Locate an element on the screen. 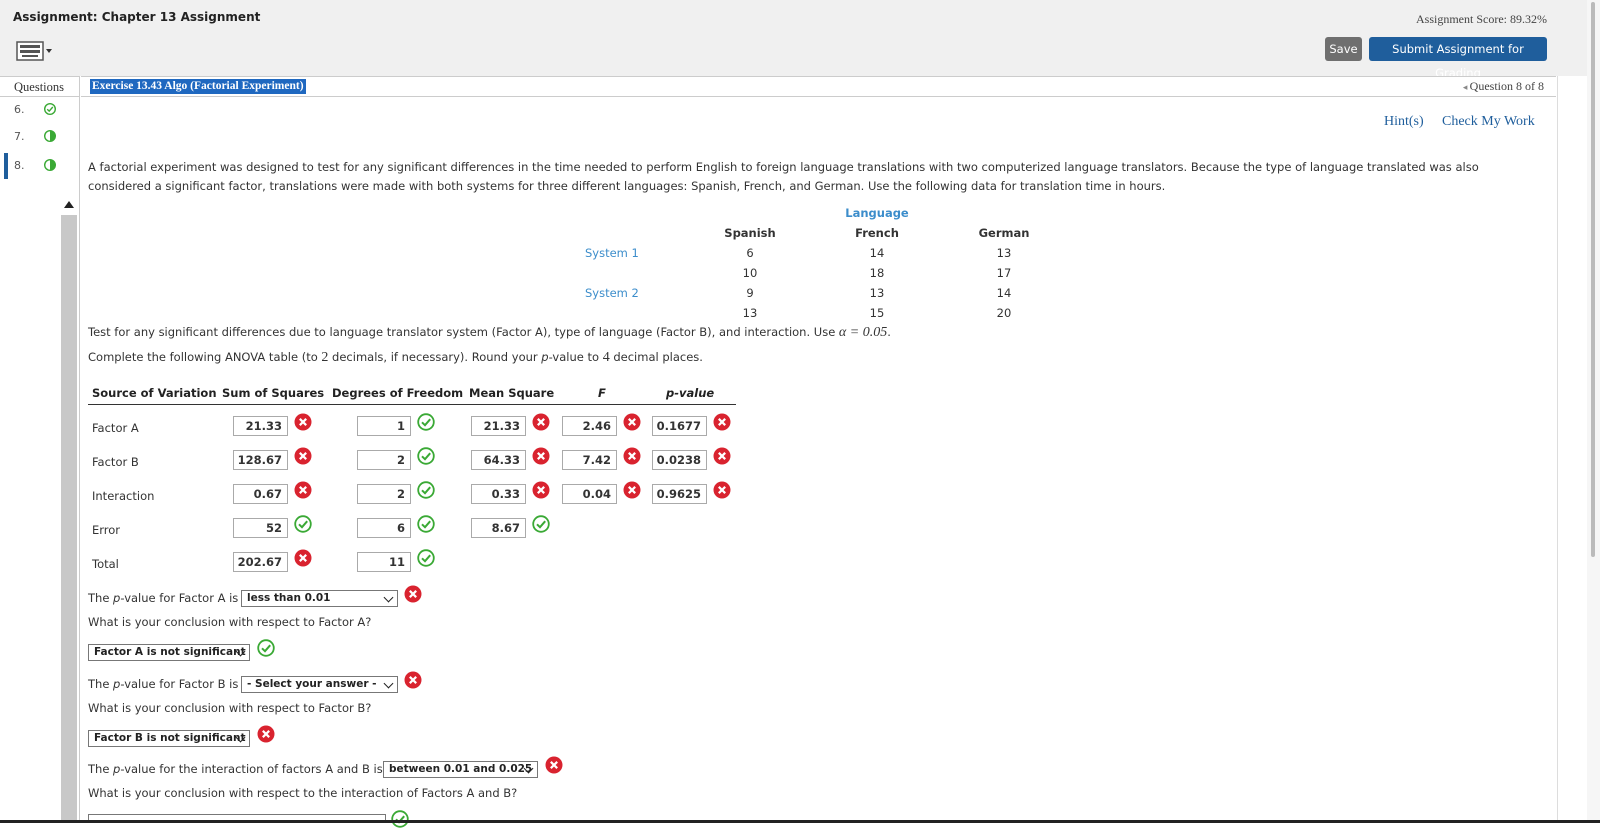 This screenshot has height=828, width=1600. pvalue-a-select: less than 0.01 is located at coordinates (319, 598).